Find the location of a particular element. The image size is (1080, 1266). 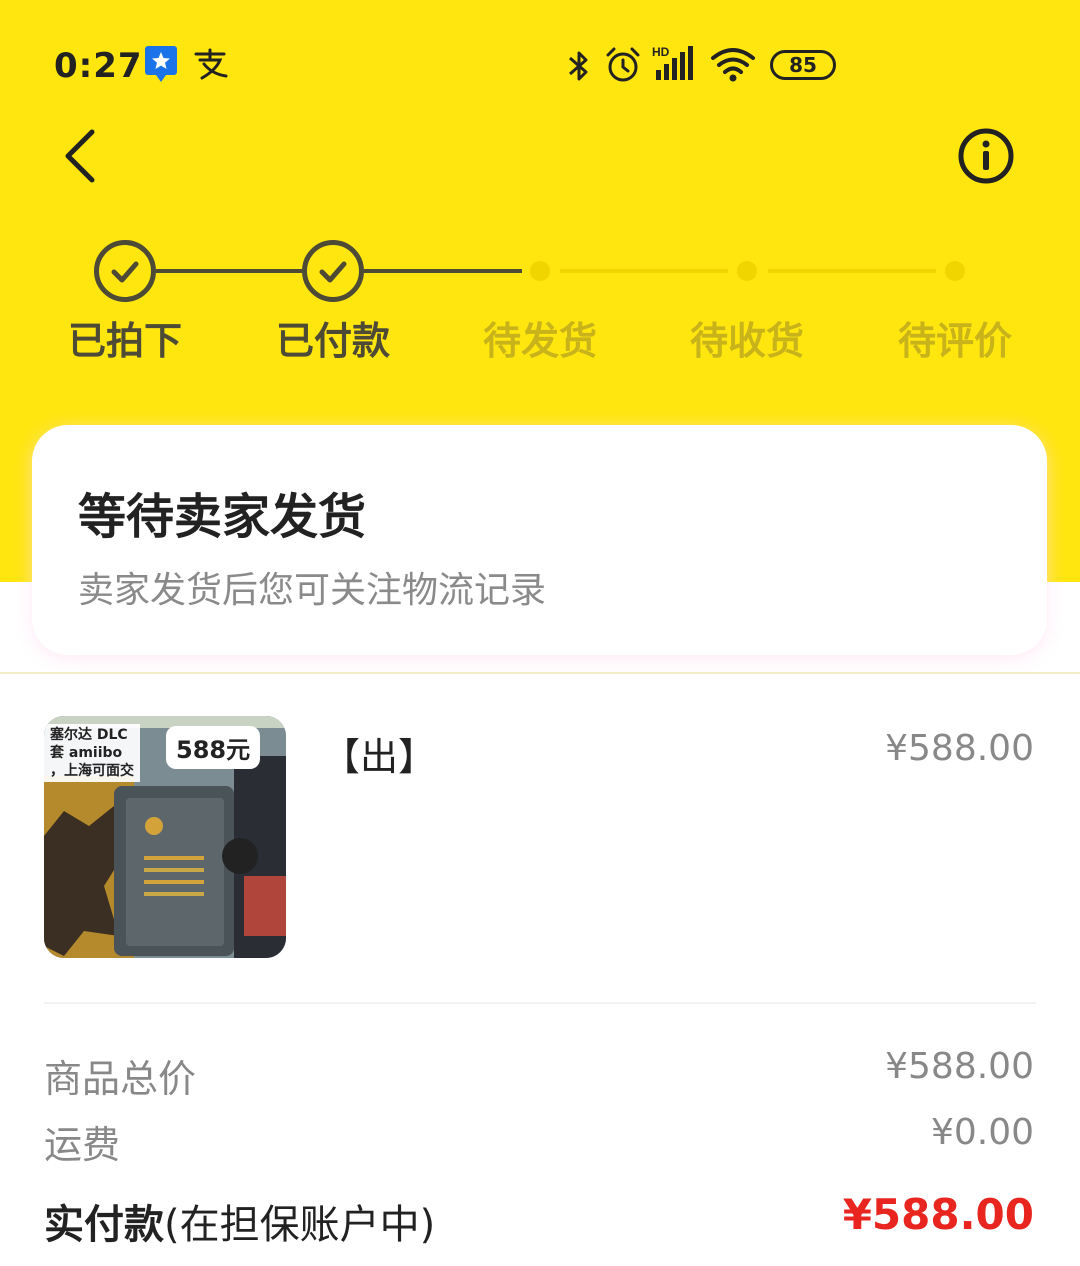

total-paid-label: 实付款(在担保账户中) is located at coordinates (239, 1221).